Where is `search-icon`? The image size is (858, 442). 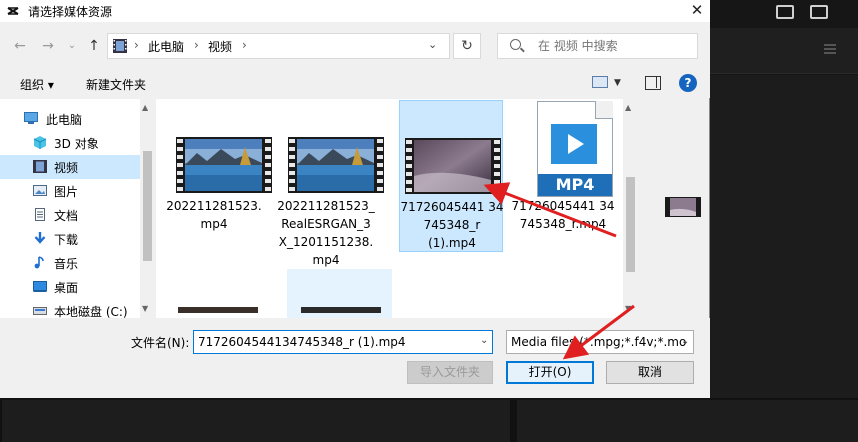 search-icon is located at coordinates (515, 44).